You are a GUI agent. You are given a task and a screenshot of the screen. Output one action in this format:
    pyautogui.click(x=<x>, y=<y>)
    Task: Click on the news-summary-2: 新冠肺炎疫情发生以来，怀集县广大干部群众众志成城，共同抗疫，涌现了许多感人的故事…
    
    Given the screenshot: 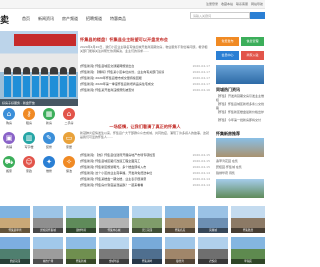 What is the action you would take?
    pyautogui.click(x=145, y=135)
    